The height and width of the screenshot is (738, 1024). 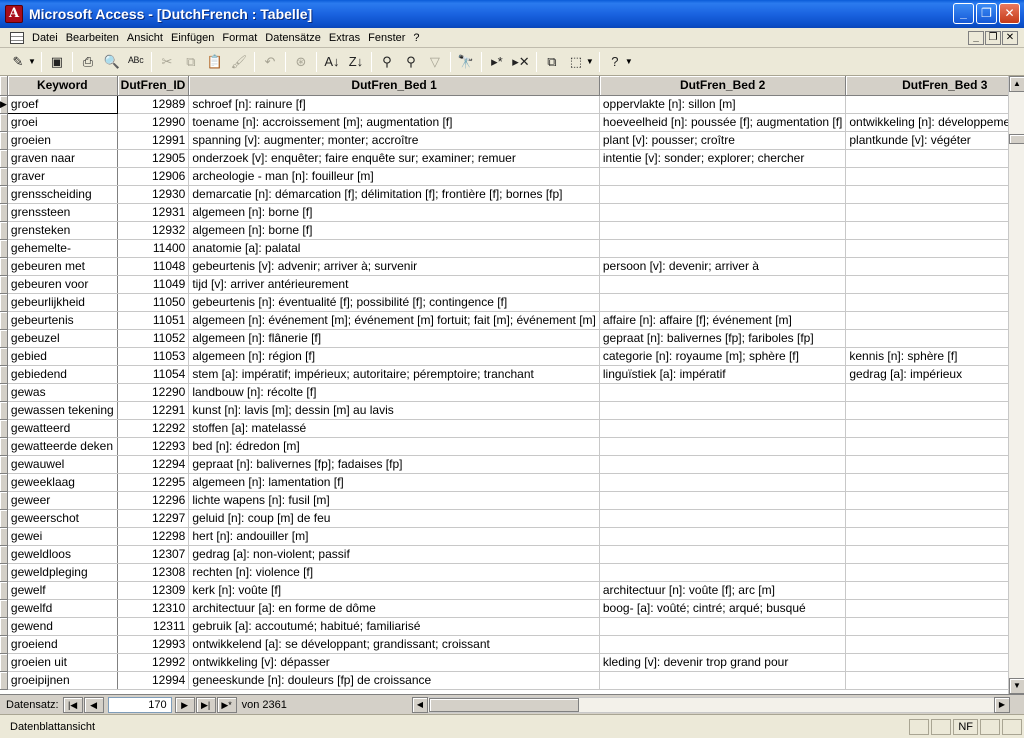 What do you see at coordinates (394, 446) in the screenshot?
I see `cell-bed1: bed [n]: édredon [m]` at bounding box center [394, 446].